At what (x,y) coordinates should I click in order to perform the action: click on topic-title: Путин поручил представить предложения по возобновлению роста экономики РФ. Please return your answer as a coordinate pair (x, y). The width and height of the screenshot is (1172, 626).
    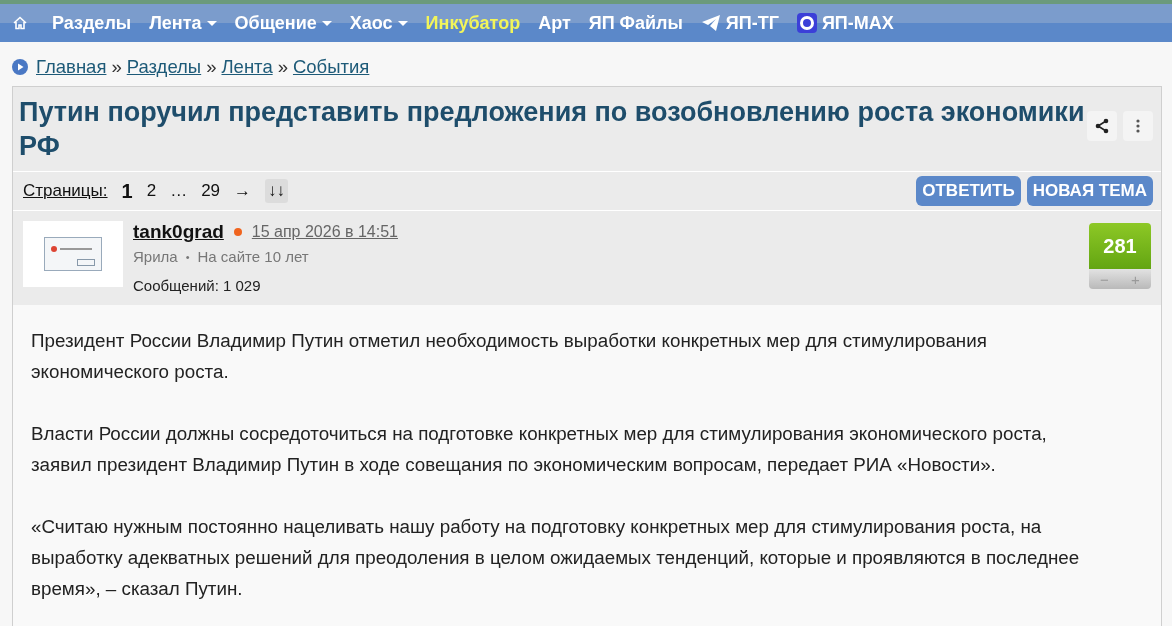
    Looking at the image, I should click on (552, 129).